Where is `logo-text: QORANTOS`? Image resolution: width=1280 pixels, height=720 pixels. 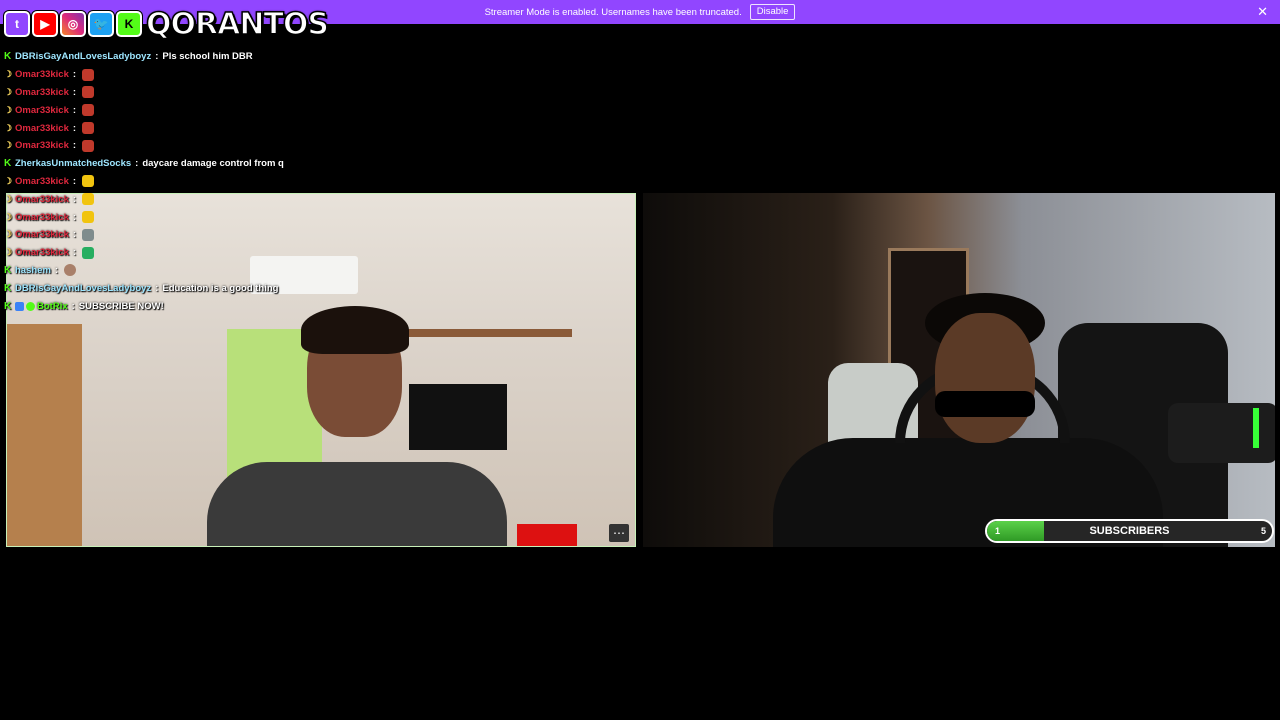
logo-text: QORANTOS is located at coordinates (237, 24).